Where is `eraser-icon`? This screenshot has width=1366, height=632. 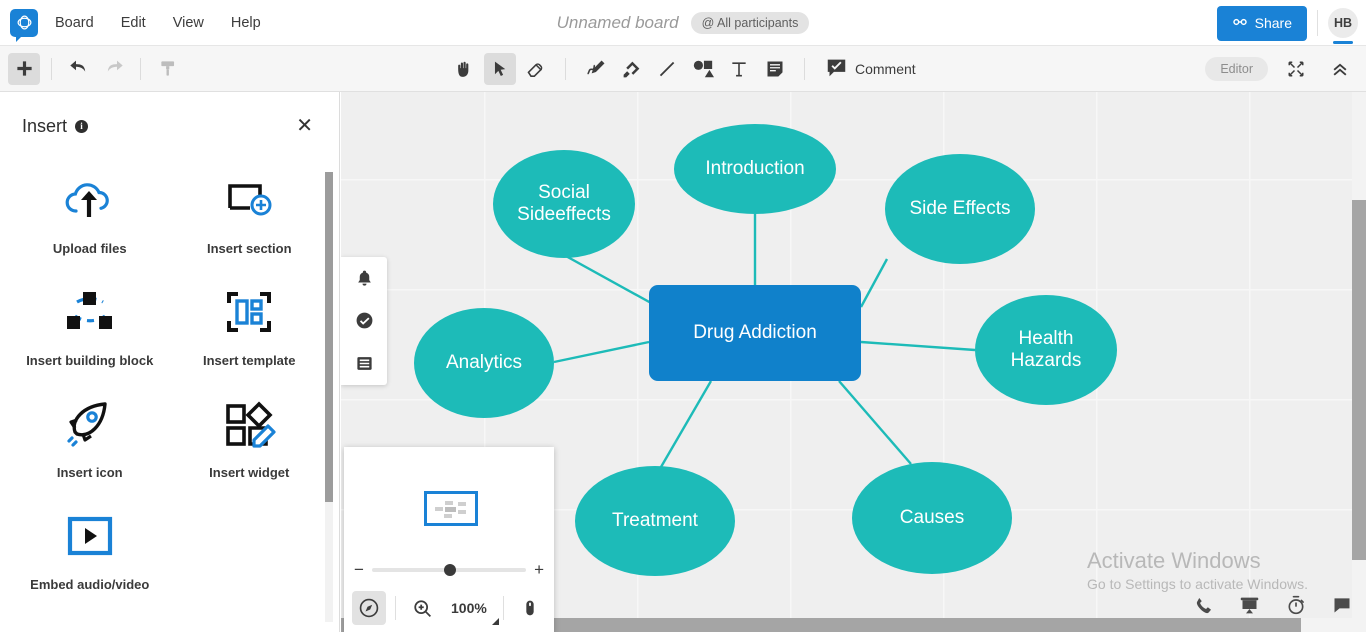 eraser-icon is located at coordinates (536, 69).